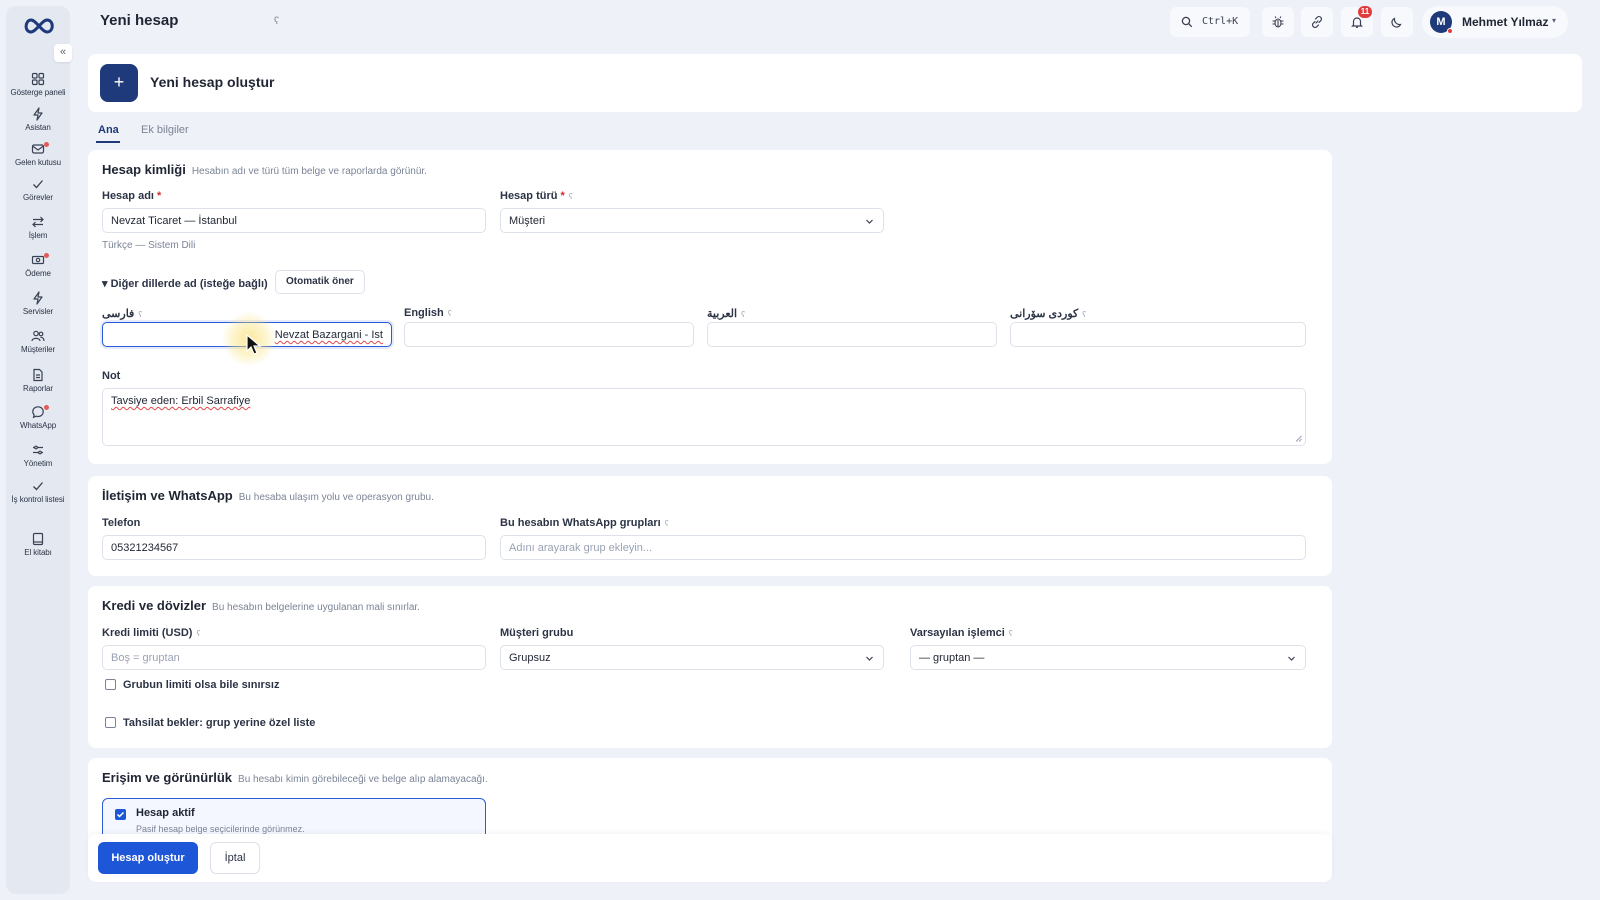 The width and height of the screenshot is (1600, 900). What do you see at coordinates (320, 282) in the screenshot?
I see `auto-suggest-button: Otomatik öner` at bounding box center [320, 282].